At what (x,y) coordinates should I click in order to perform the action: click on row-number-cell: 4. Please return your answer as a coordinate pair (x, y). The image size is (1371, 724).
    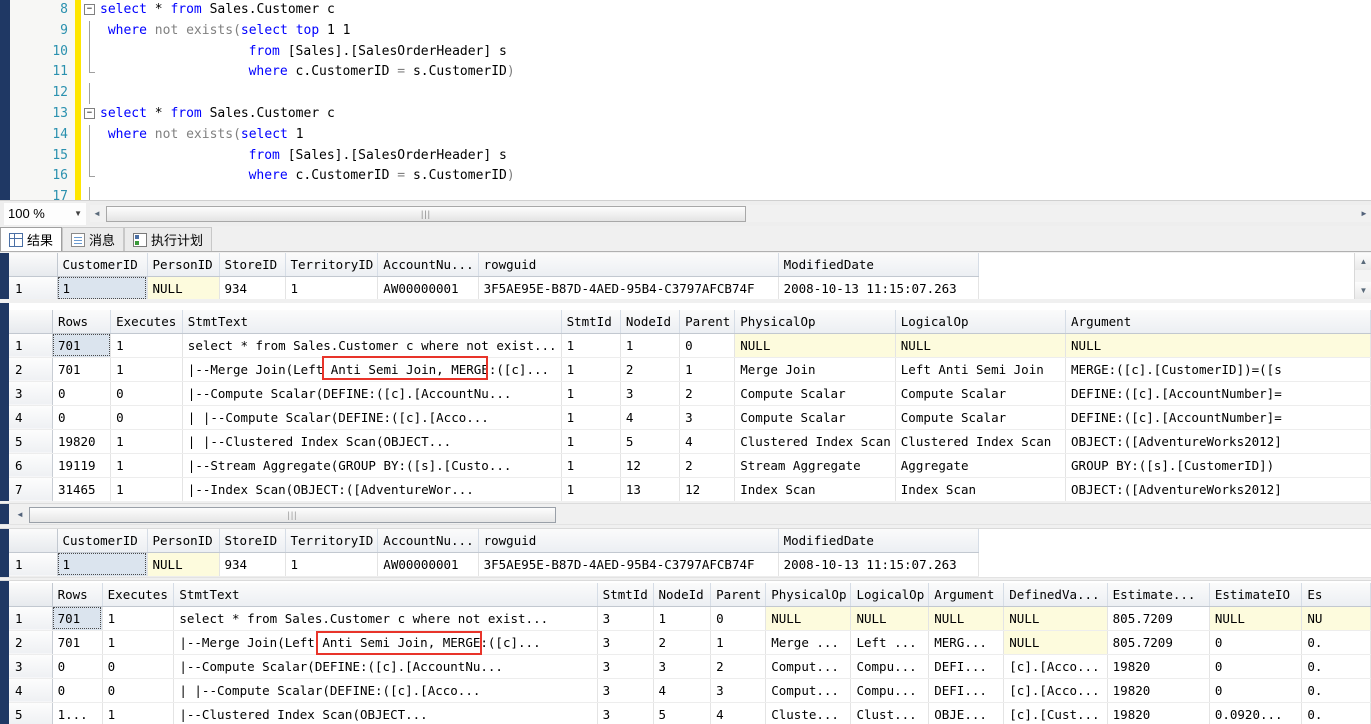
    Looking at the image, I should click on (31, 417).